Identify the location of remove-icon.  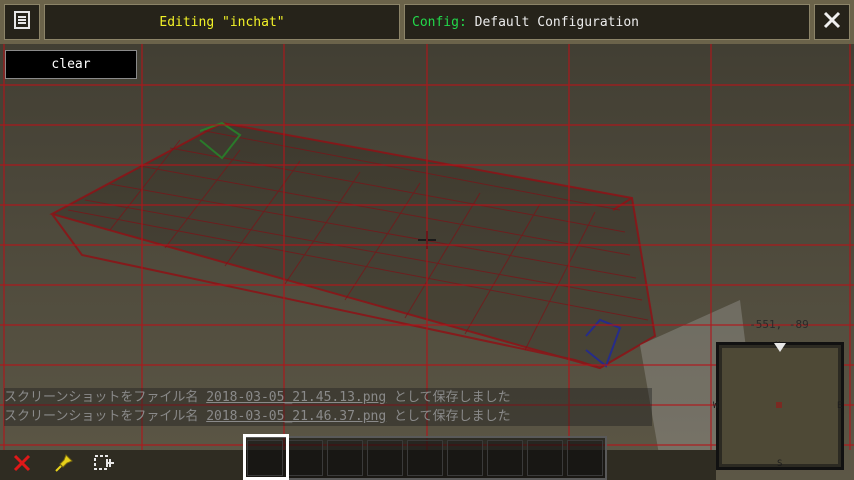
(22, 465).